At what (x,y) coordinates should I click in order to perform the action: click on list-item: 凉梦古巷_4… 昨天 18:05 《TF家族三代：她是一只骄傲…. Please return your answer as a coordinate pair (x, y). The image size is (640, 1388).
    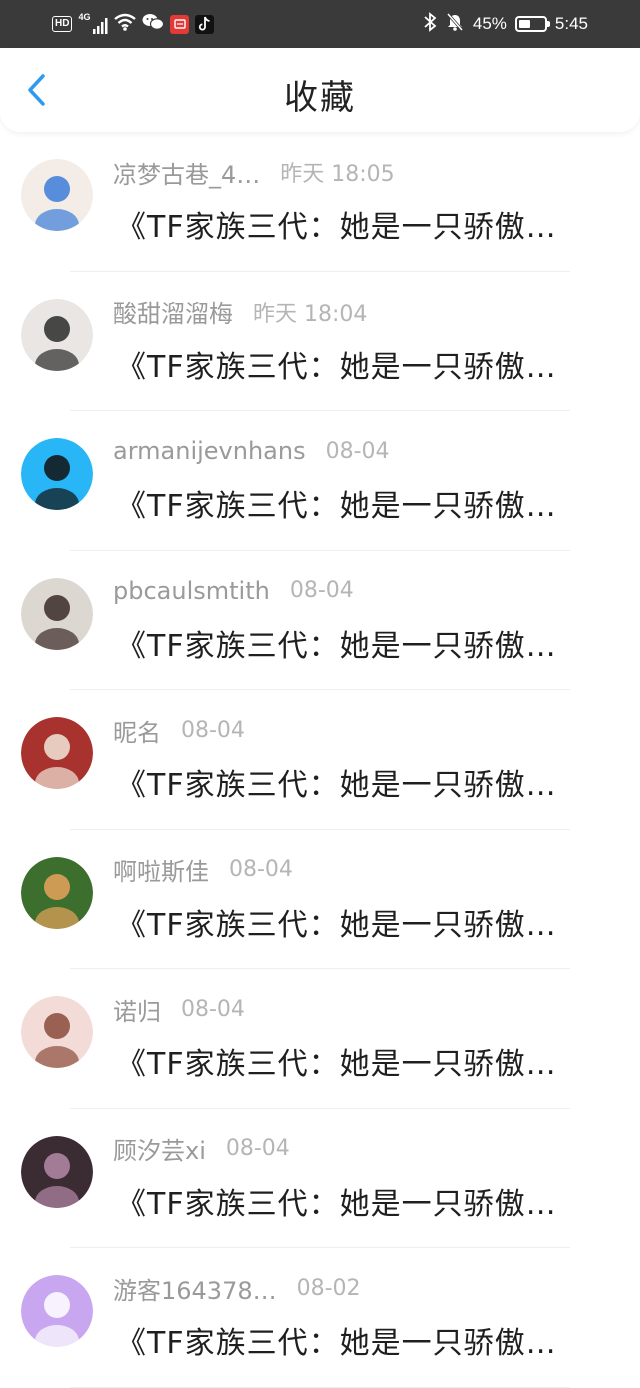
    Looking at the image, I should click on (320, 202).